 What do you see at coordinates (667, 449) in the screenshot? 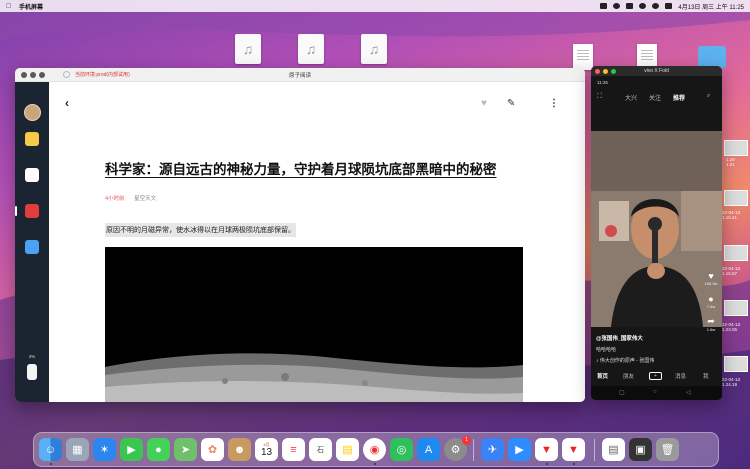
I see `trash-icon: 🗑` at bounding box center [667, 449].